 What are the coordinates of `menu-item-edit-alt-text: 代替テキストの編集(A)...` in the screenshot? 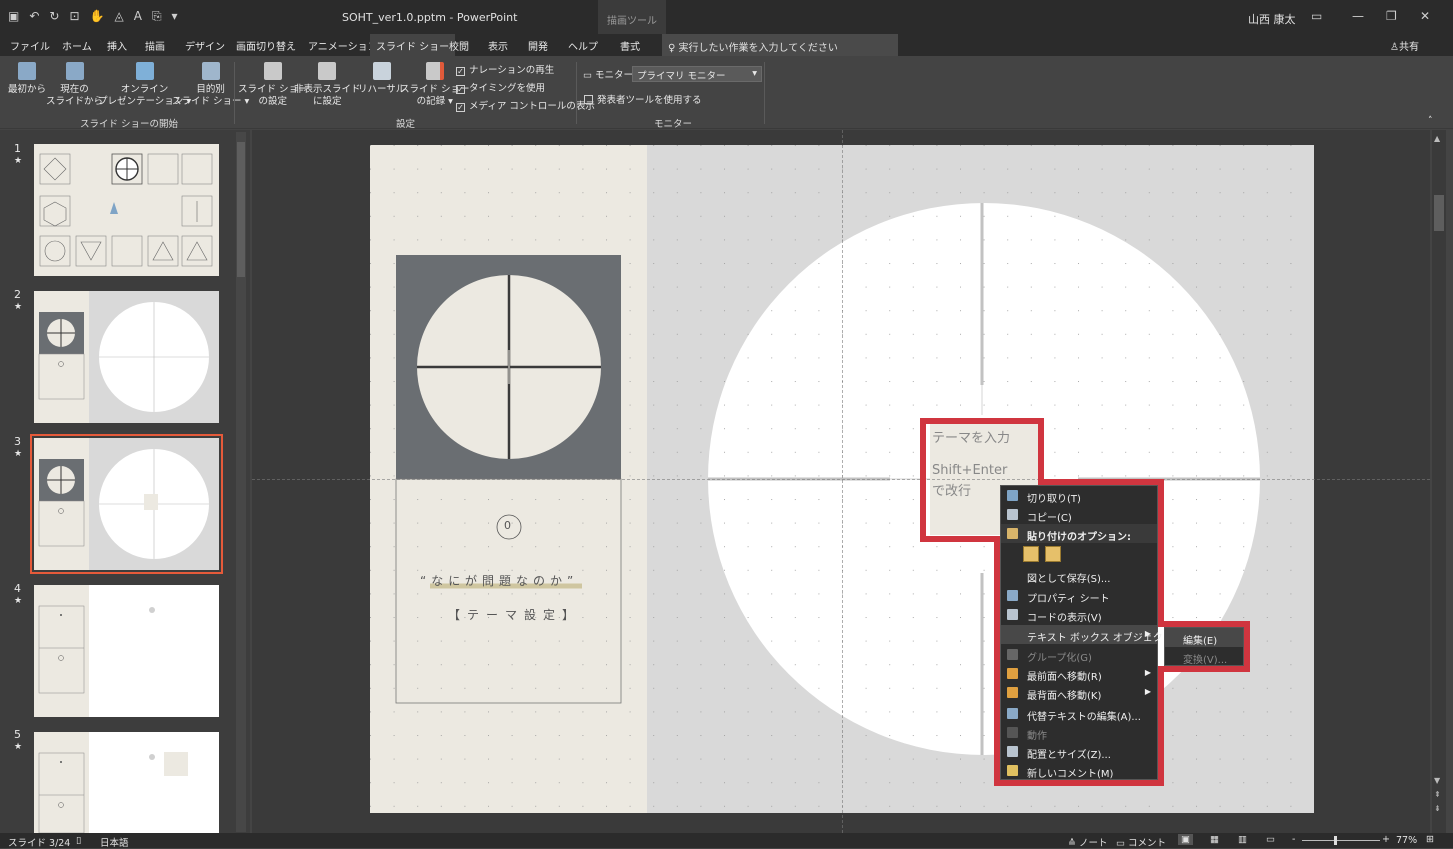 It's located at (1079, 713).